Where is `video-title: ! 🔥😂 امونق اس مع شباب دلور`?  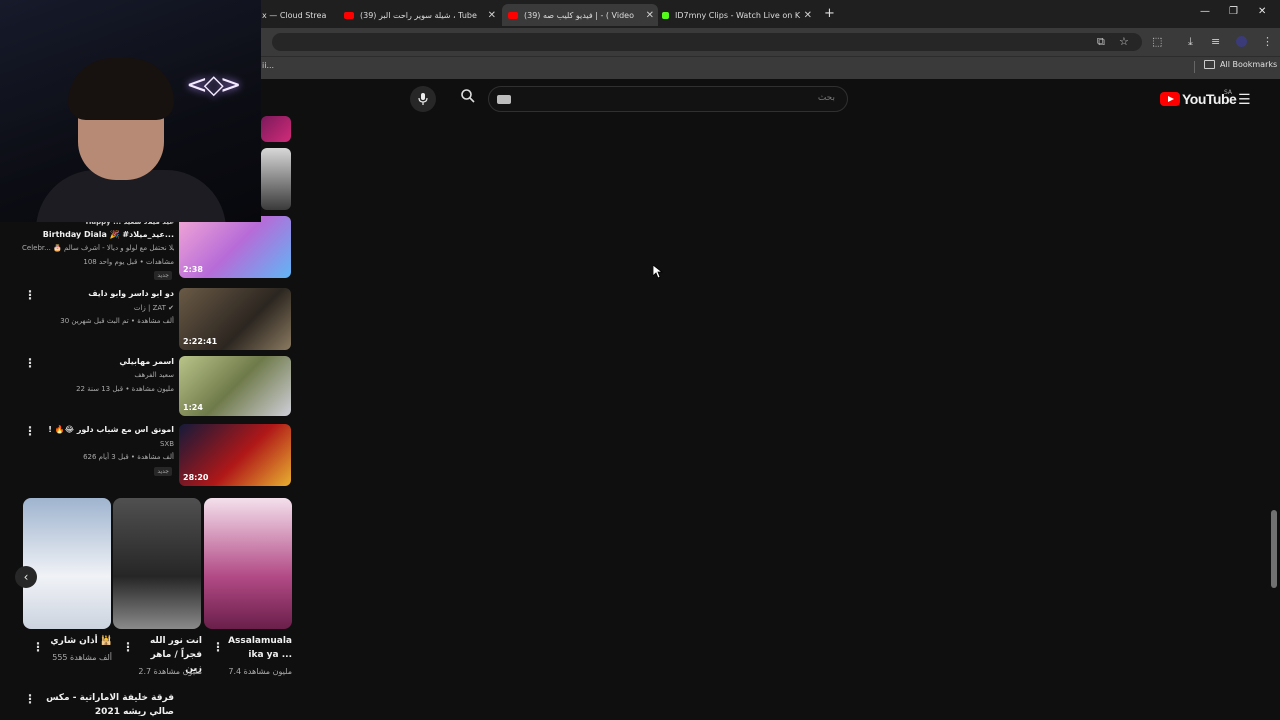 video-title: ! 🔥😂 امونق اس مع شباب دلور is located at coordinates (111, 429).